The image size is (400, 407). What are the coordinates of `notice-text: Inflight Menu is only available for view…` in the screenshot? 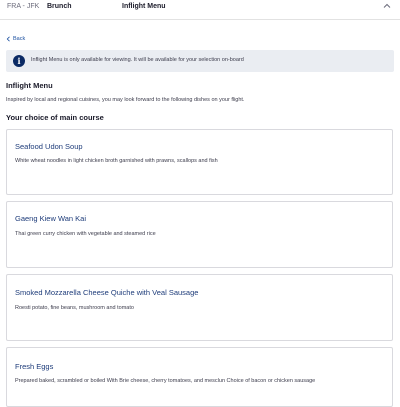 It's located at (137, 60).